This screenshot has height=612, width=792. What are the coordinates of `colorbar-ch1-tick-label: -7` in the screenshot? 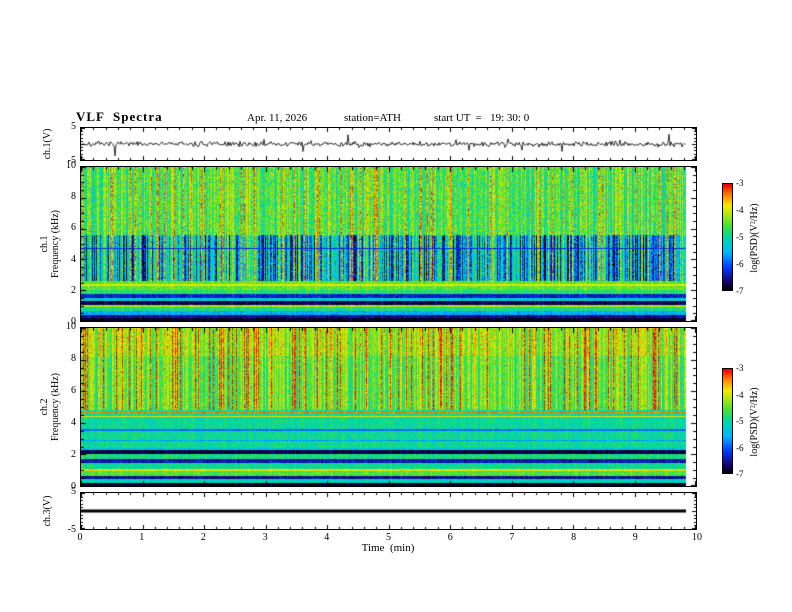 It's located at (740, 291).